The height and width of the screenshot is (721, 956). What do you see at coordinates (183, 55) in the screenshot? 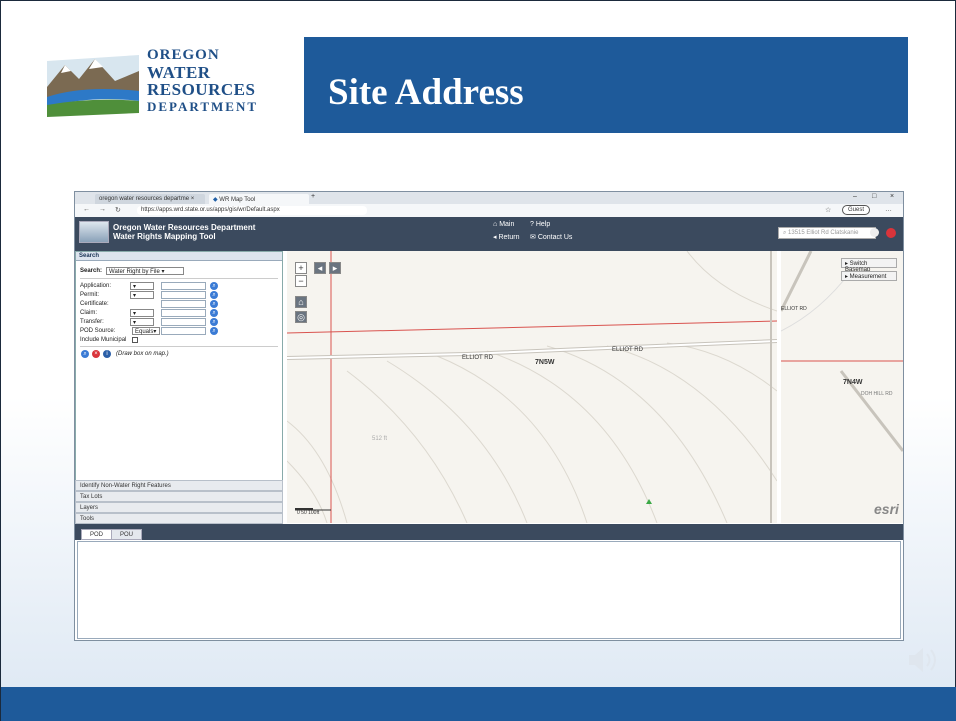
I see `logo-line1: OREGON` at bounding box center [183, 55].